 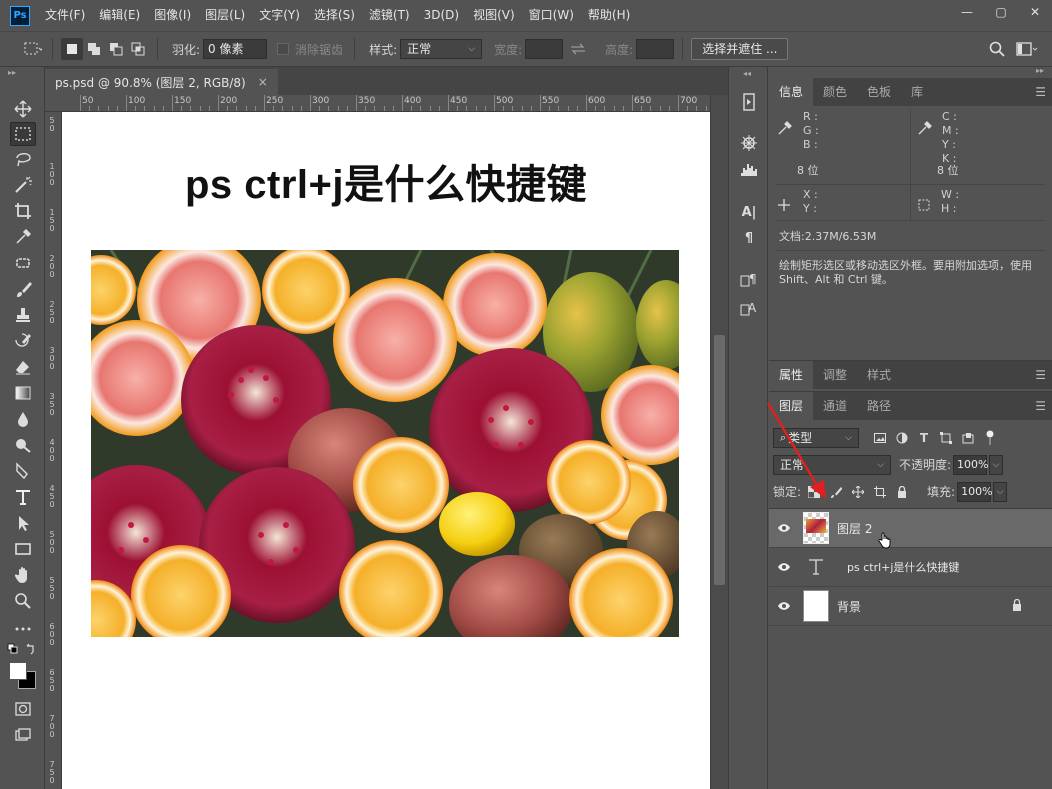 I want to click on opacity-dropdown-icon: ⌵, so click(x=996, y=464).